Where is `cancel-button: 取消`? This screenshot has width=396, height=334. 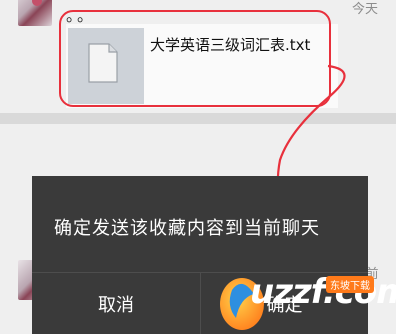 cancel-button: 取消 is located at coordinates (116, 303).